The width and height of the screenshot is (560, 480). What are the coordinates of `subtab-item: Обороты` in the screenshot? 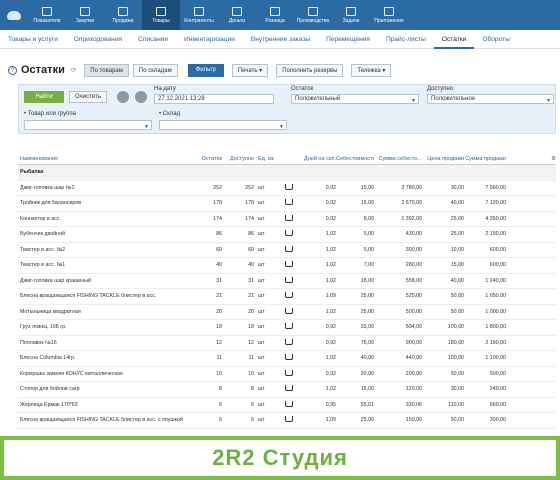 It's located at (496, 39).